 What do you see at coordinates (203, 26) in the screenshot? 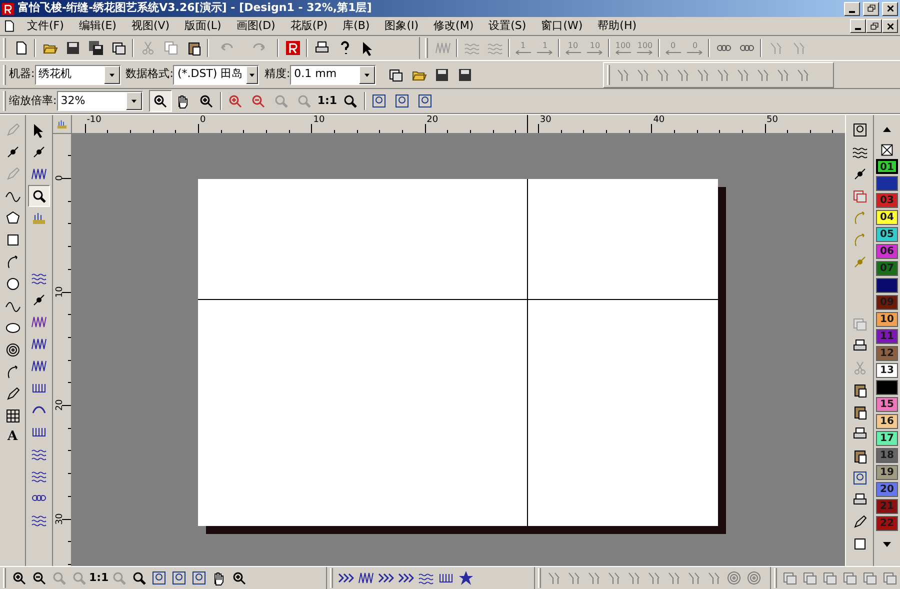
I see `menu-item: 版面(L)` at bounding box center [203, 26].